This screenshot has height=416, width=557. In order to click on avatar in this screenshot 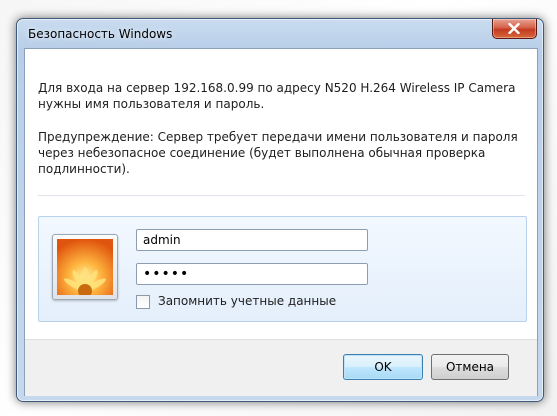, I will do `click(85, 267)`.